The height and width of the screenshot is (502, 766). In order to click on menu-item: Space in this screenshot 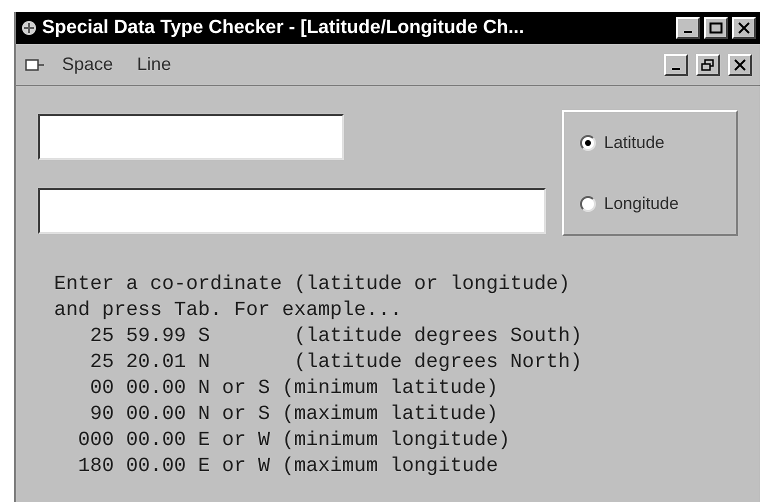, I will do `click(88, 64)`.